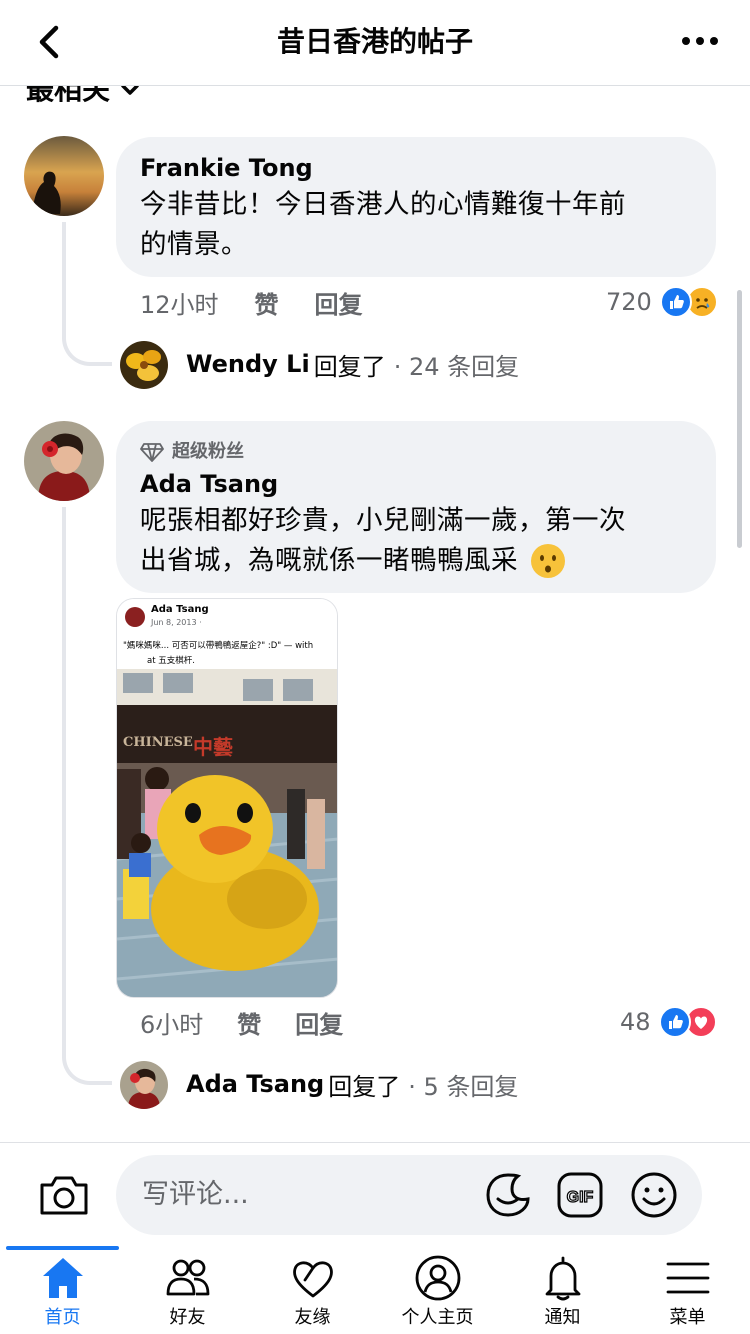 The width and height of the screenshot is (750, 1334). What do you see at coordinates (187, 1317) in the screenshot?
I see `tab-label: 好友` at bounding box center [187, 1317].